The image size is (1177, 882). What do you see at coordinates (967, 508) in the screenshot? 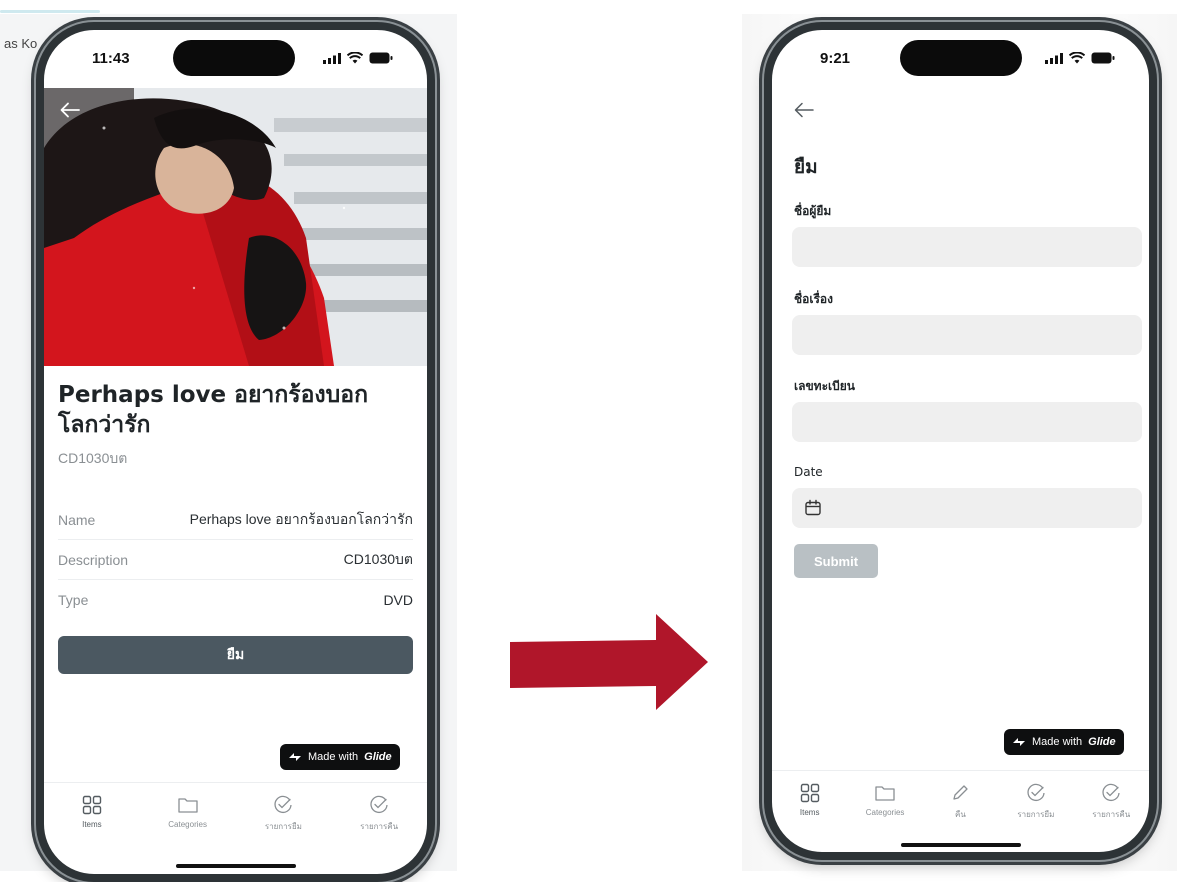
I see `date-field` at bounding box center [967, 508].